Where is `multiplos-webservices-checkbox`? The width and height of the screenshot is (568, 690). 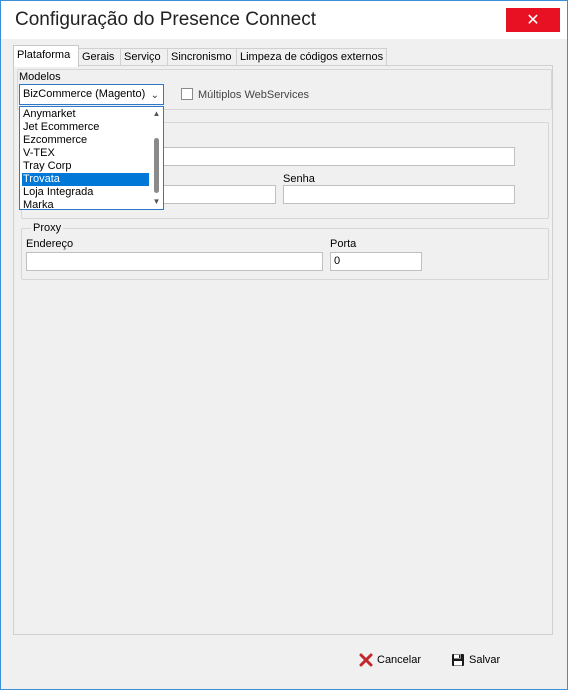 multiplos-webservices-checkbox is located at coordinates (187, 94).